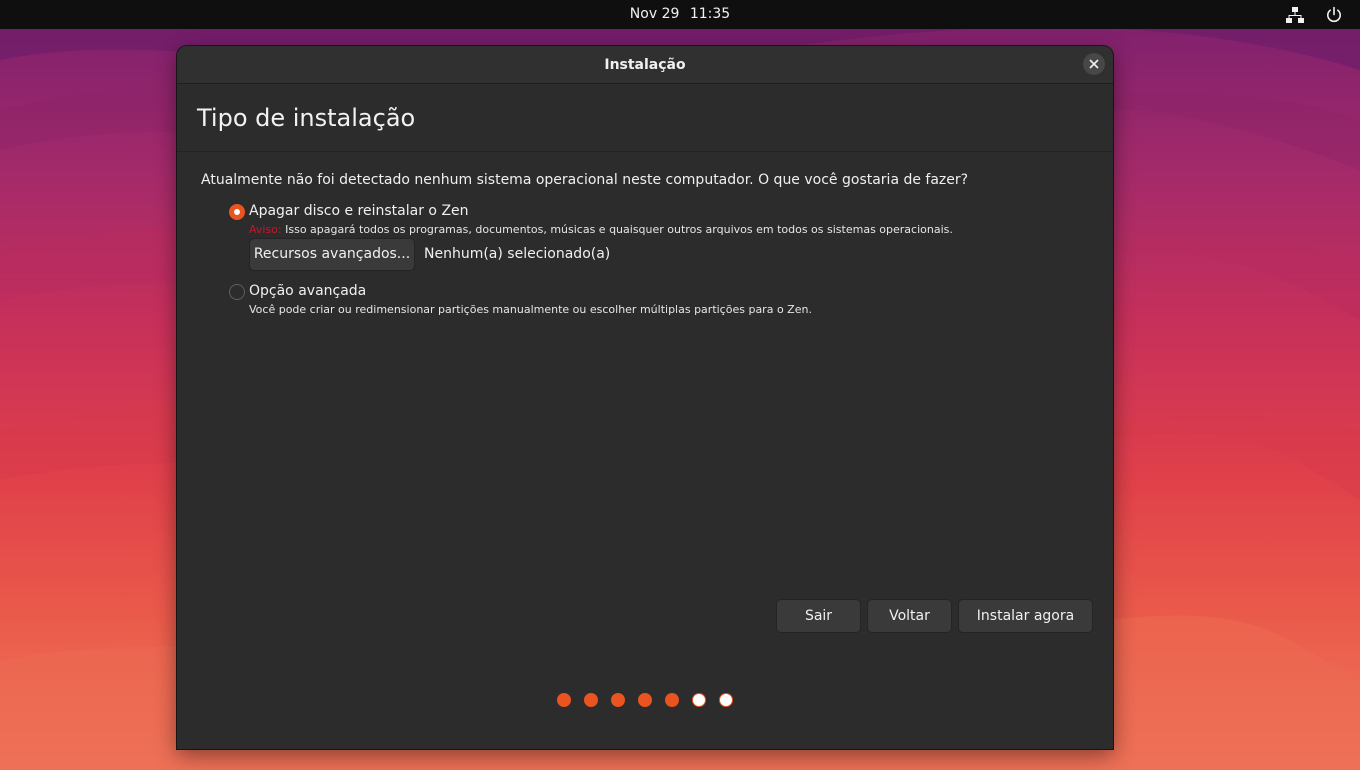 The height and width of the screenshot is (770, 1360). I want to click on close-icon, so click(1094, 64).